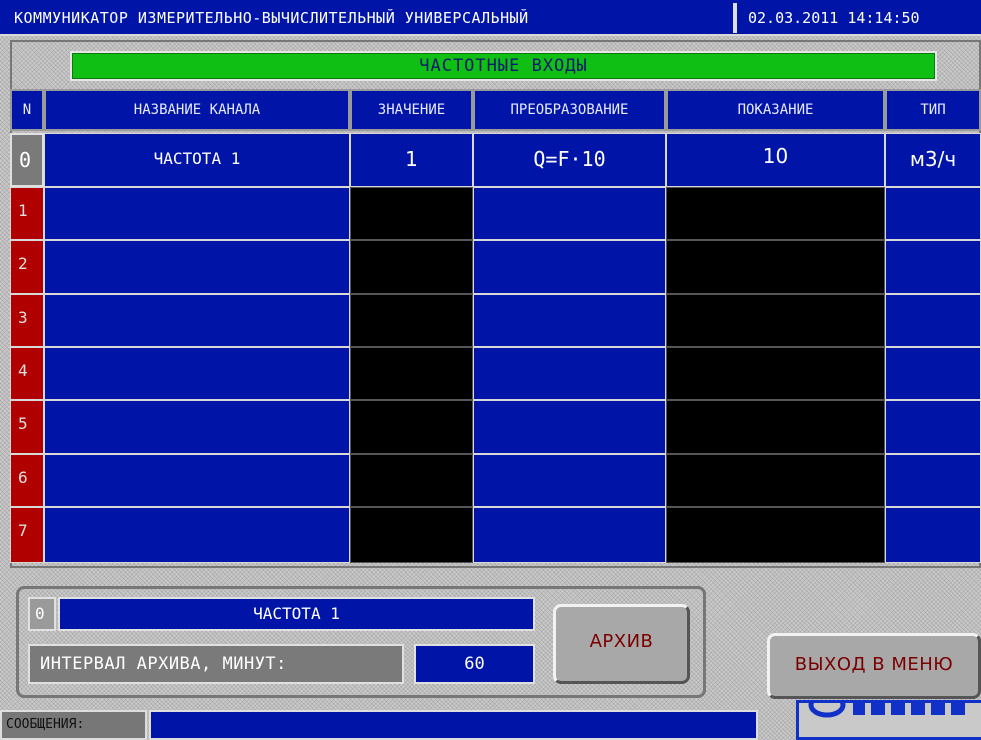  What do you see at coordinates (775, 110) in the screenshot?
I see `column-header-reading: ПОКАЗАНИЕ` at bounding box center [775, 110].